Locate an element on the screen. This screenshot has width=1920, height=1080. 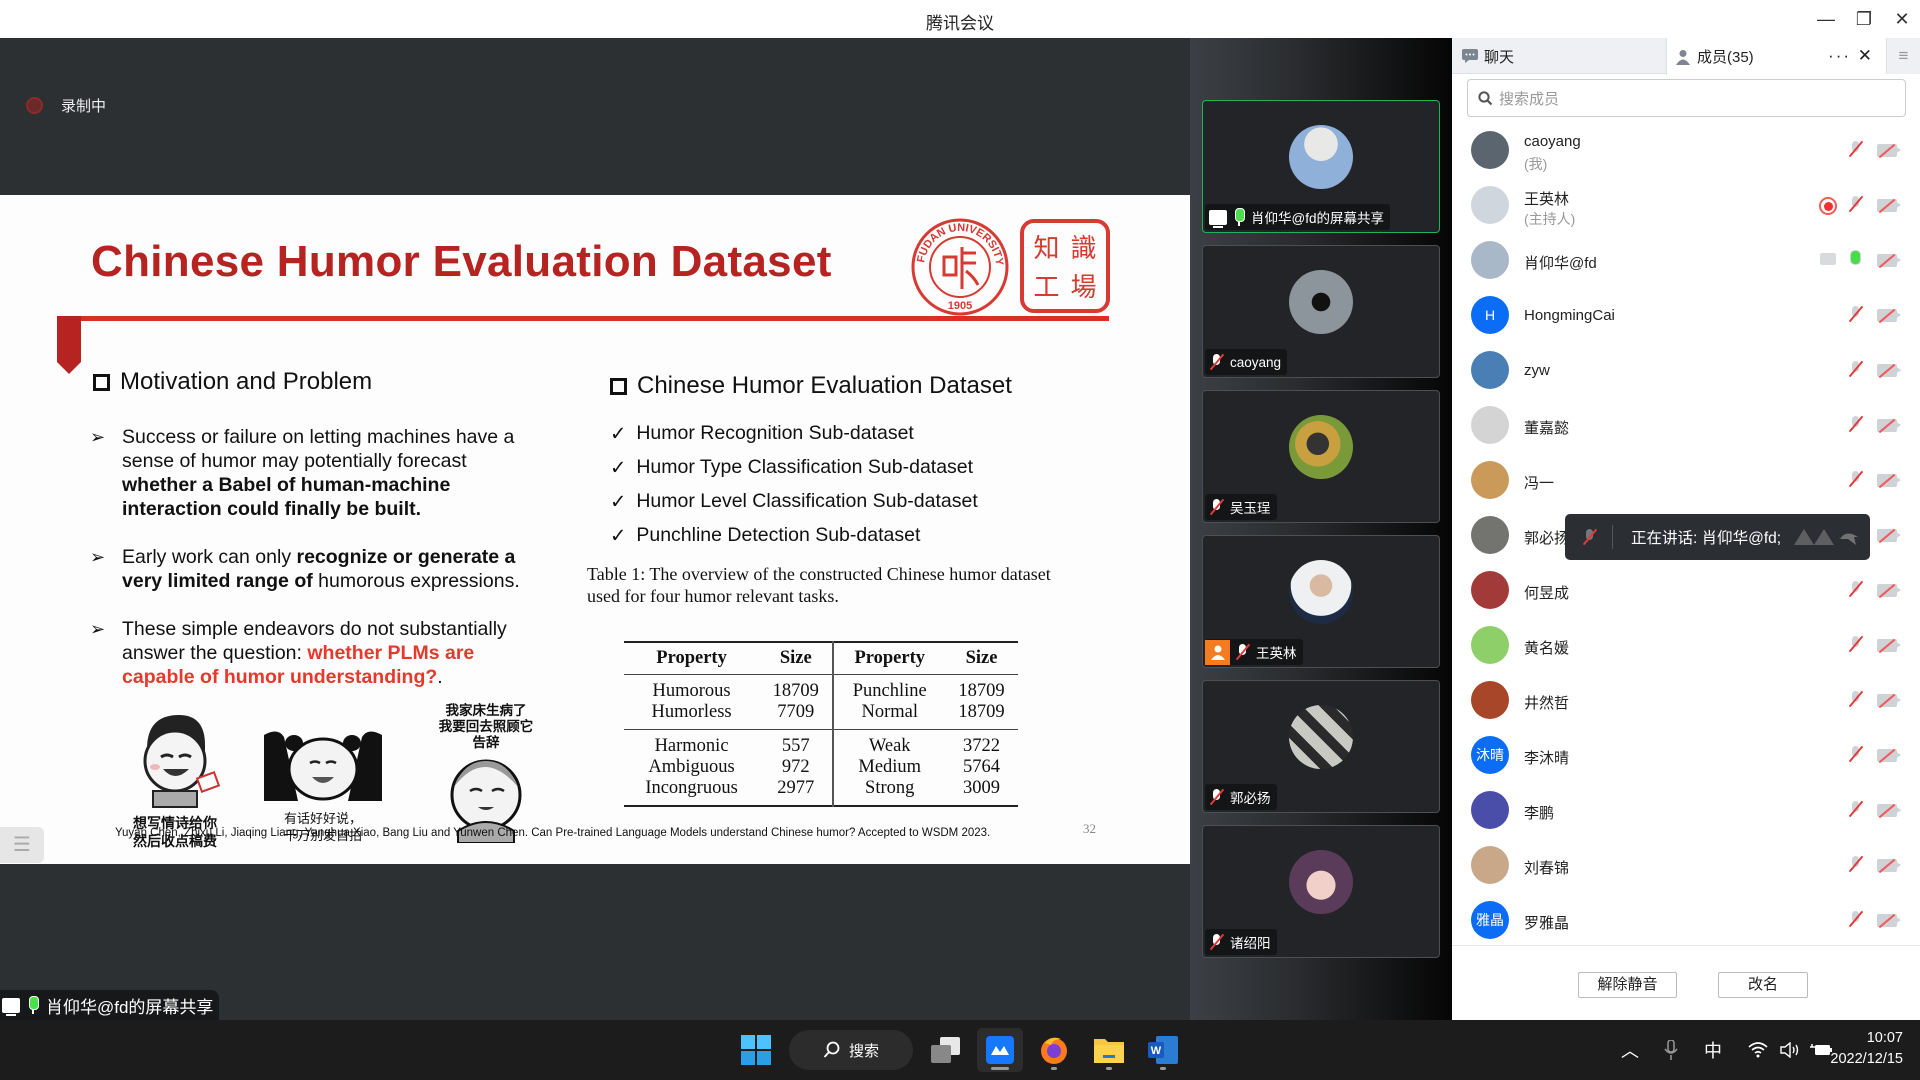
task-view-icon is located at coordinates (945, 1050).